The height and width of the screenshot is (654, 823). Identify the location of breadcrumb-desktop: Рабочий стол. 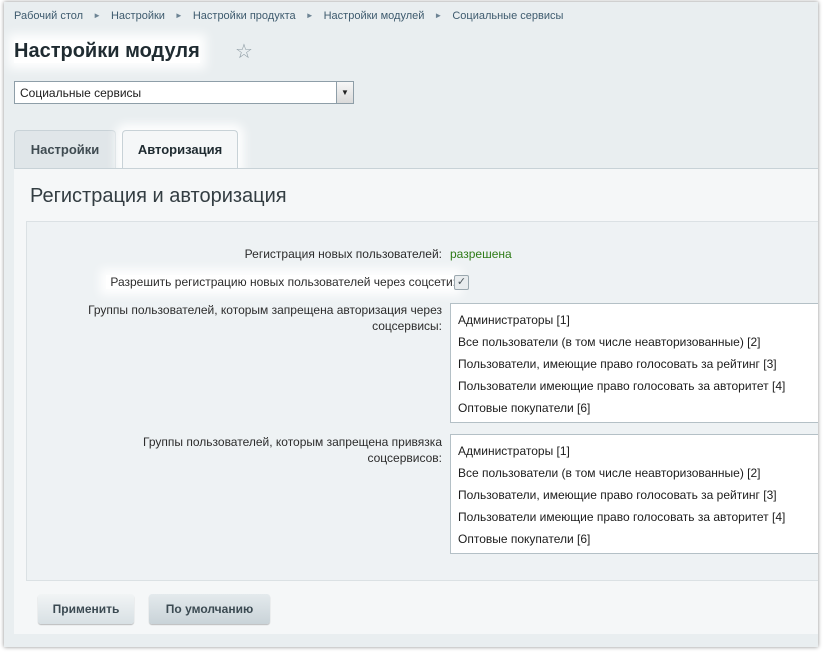
(48, 16).